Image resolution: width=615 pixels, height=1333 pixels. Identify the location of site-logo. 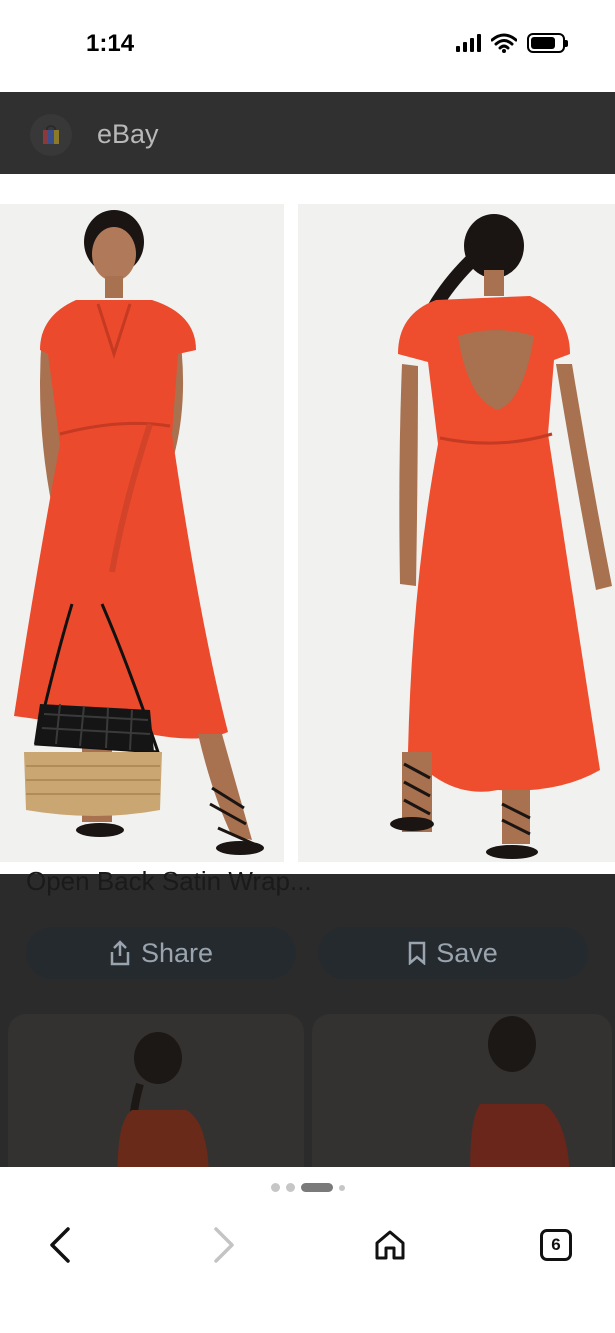
(51, 135).